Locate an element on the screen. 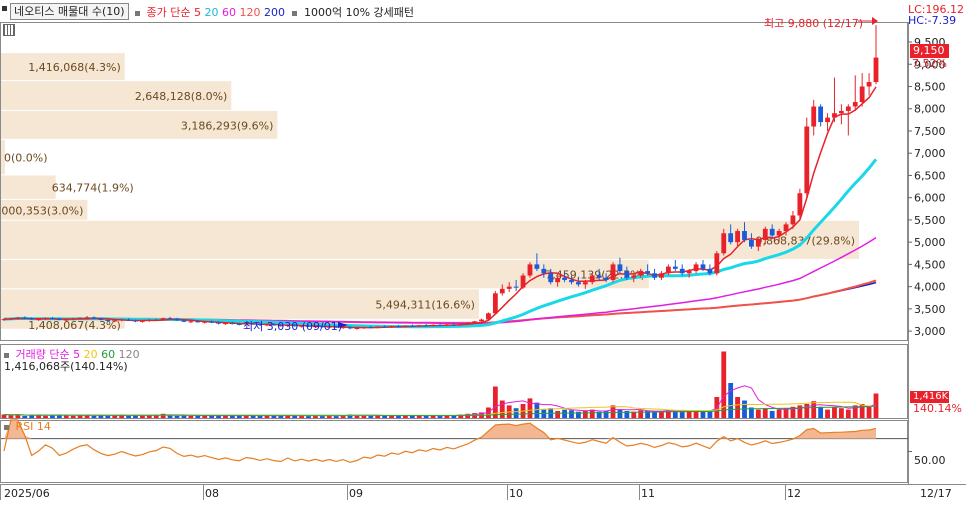  low-annotation: 최저 3,030 (09/01) is located at coordinates (293, 326).